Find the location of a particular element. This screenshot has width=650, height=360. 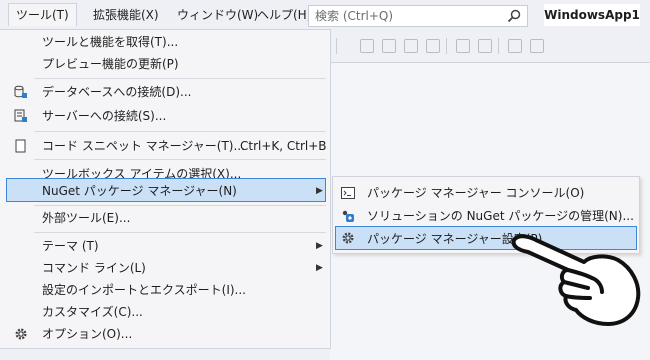

menu-item-preview-features: プレビュー機能の更新(P) is located at coordinates (165, 64).